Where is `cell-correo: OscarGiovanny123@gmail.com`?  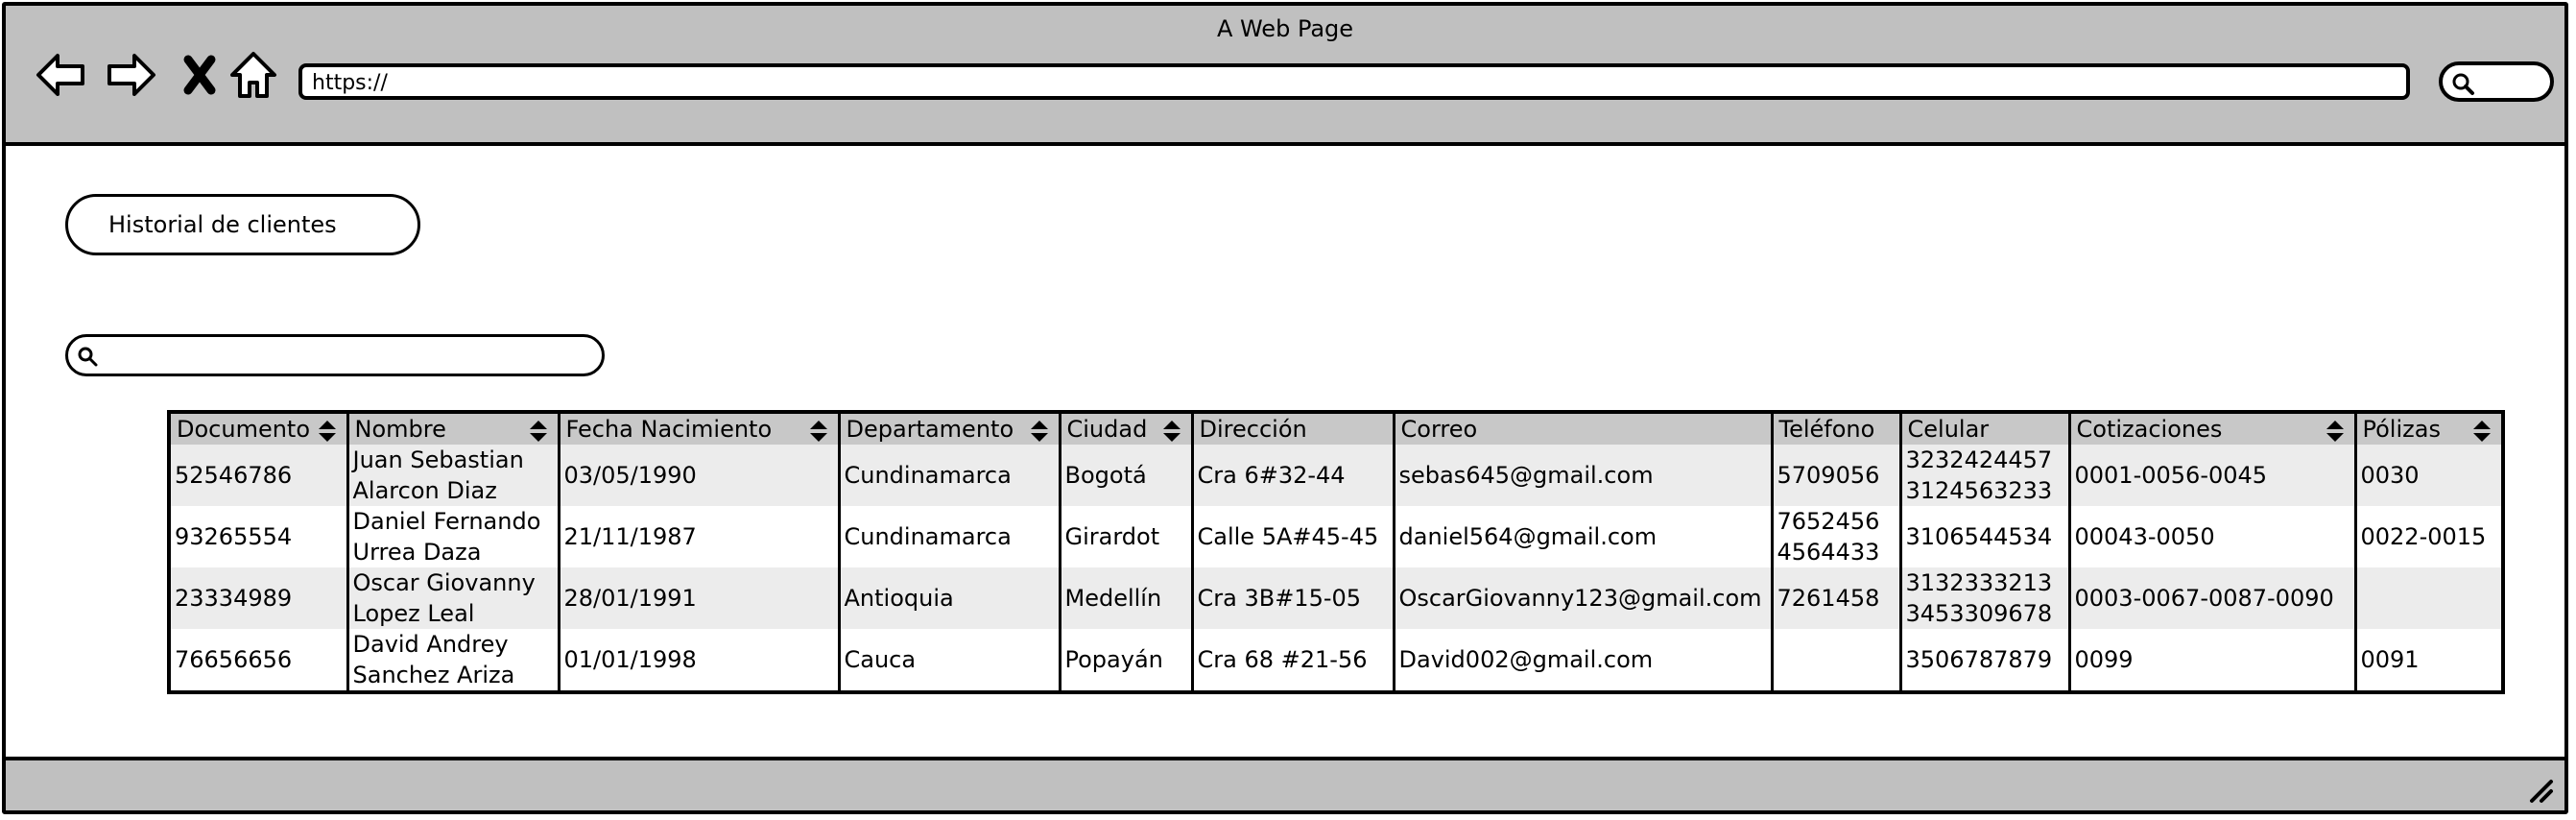 cell-correo: OscarGiovanny123@gmail.com is located at coordinates (1582, 598).